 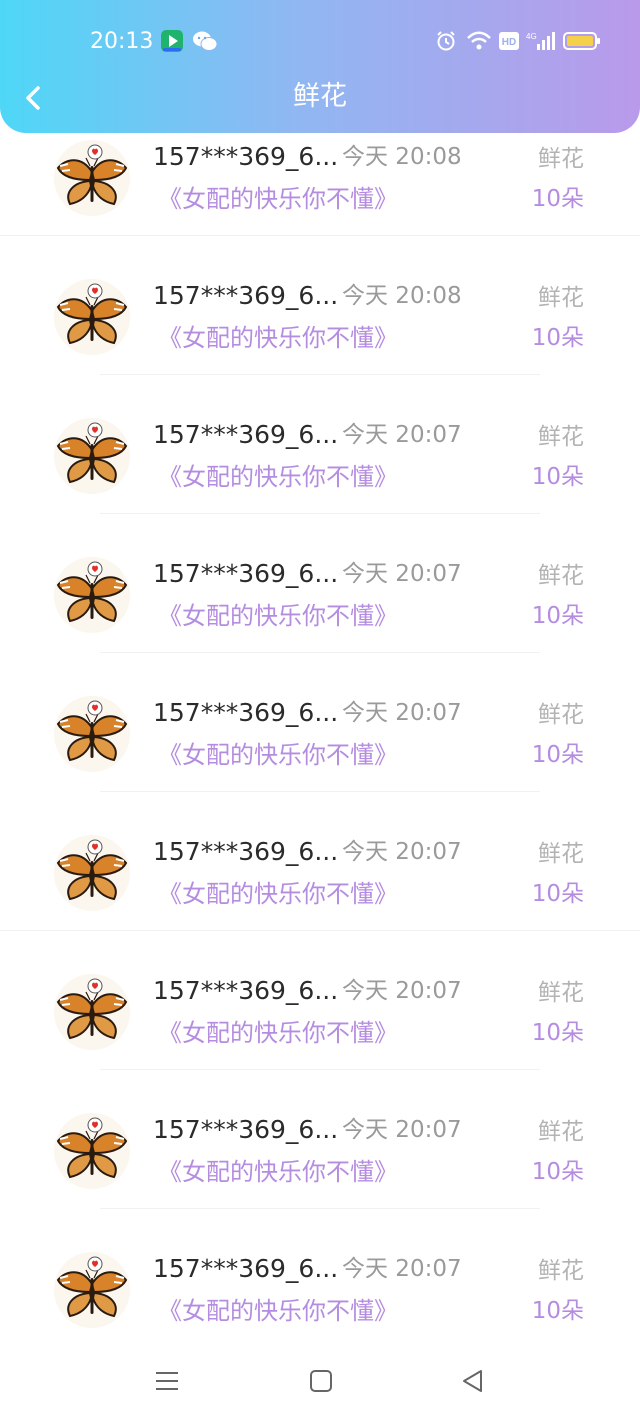 I want to click on status-bar: 20:13 HD 4G, so click(x=320, y=40).